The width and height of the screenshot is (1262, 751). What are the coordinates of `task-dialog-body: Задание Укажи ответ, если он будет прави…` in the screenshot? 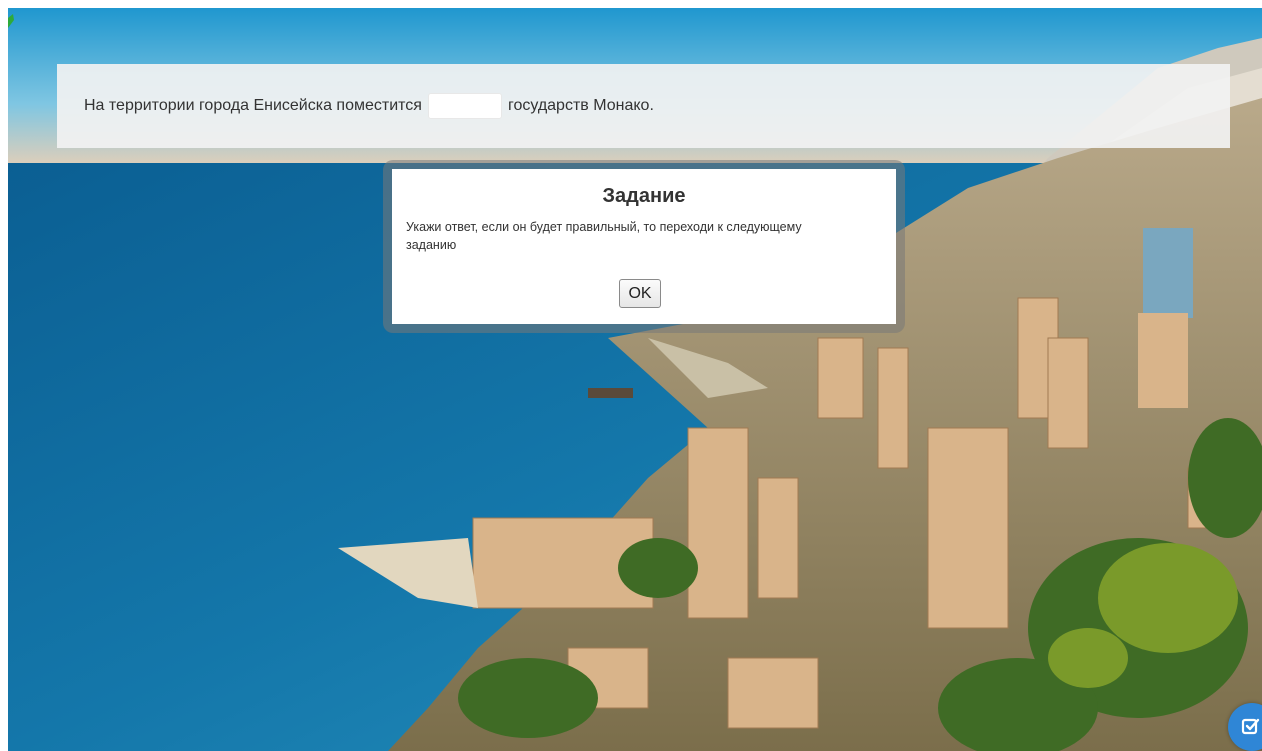 It's located at (644, 246).